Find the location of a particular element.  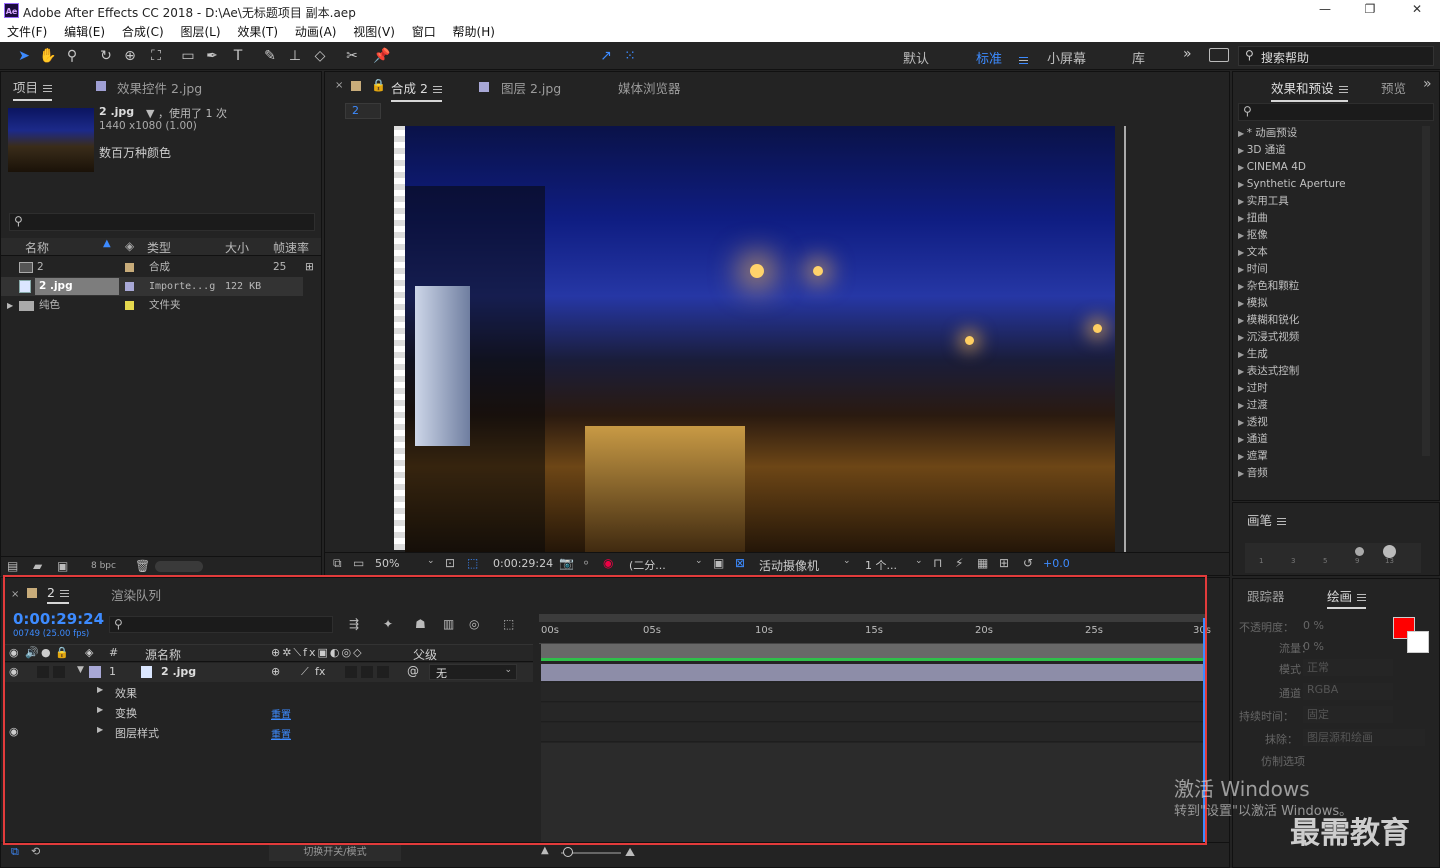

tab-effect-controls: 效果控件 2.jpg is located at coordinates (159, 87).